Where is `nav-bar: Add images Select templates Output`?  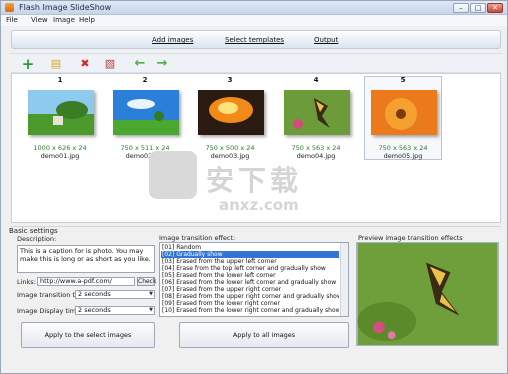
nav-bar: Add images Select templates Output is located at coordinates (256, 39).